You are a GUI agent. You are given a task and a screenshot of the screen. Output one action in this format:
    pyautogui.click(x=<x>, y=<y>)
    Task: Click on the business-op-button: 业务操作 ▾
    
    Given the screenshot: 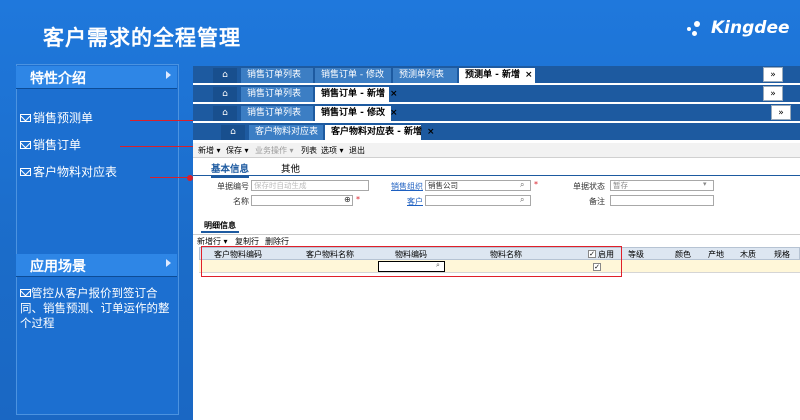 What is the action you would take?
    pyautogui.click(x=274, y=150)
    